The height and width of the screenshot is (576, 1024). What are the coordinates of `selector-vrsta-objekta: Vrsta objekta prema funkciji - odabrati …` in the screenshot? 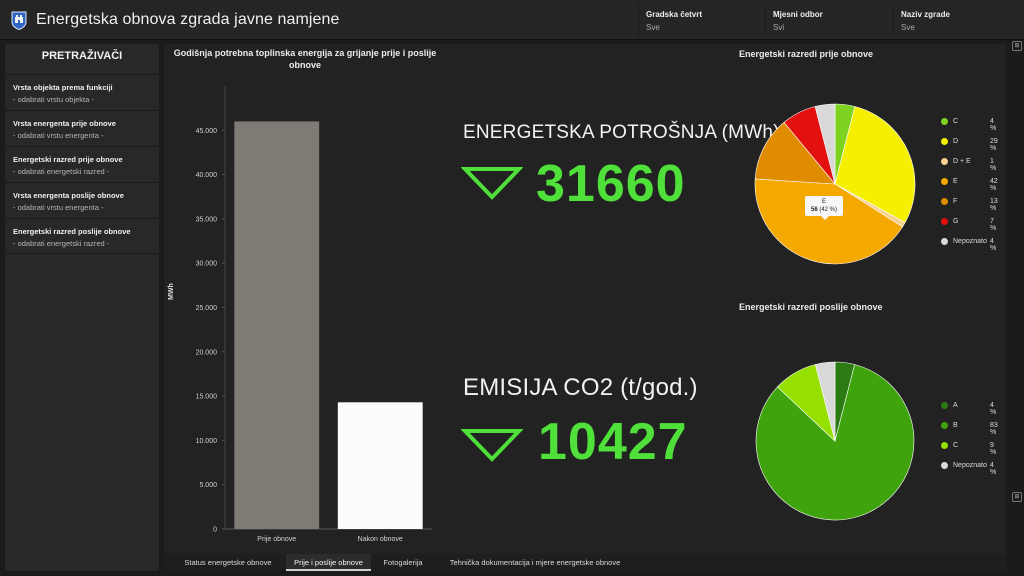 It's located at (82, 92).